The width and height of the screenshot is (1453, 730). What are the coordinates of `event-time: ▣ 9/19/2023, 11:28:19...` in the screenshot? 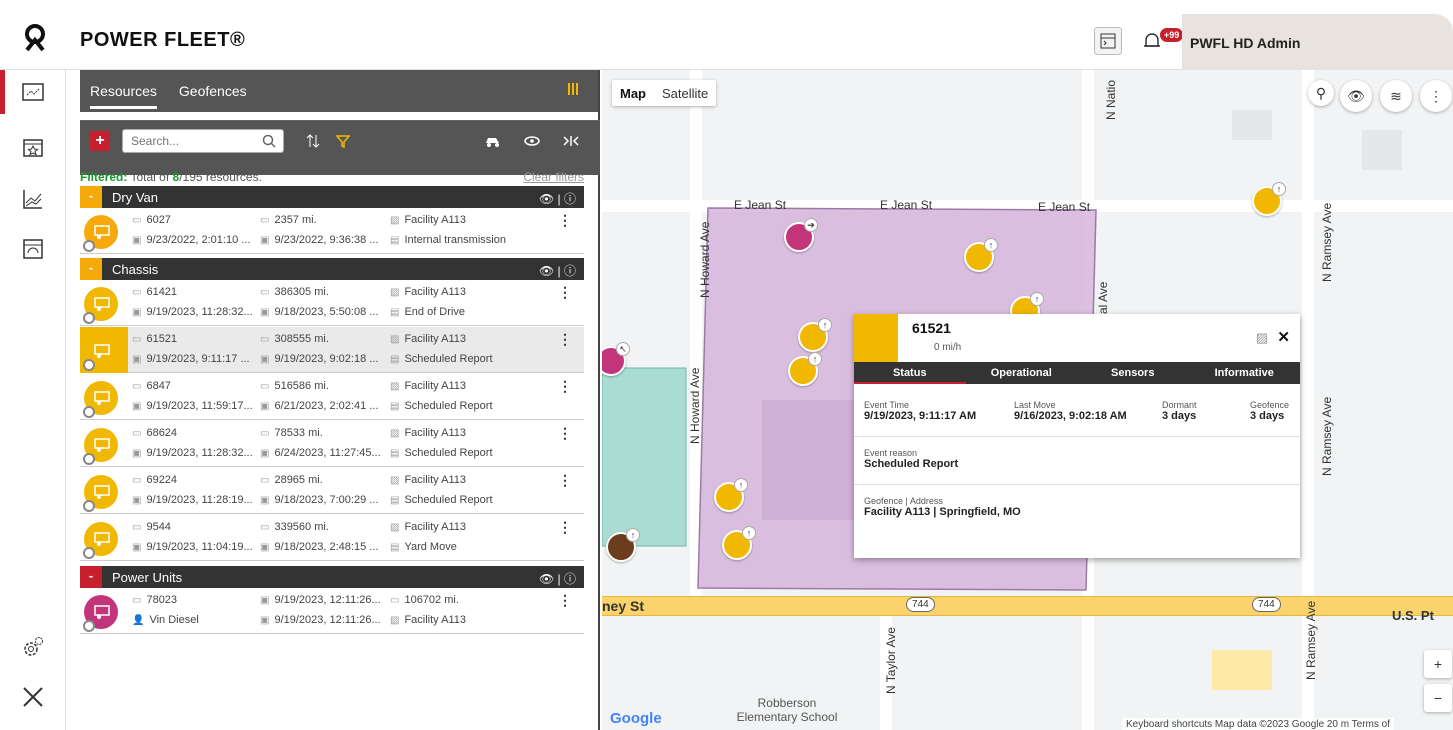 It's located at (192, 500).